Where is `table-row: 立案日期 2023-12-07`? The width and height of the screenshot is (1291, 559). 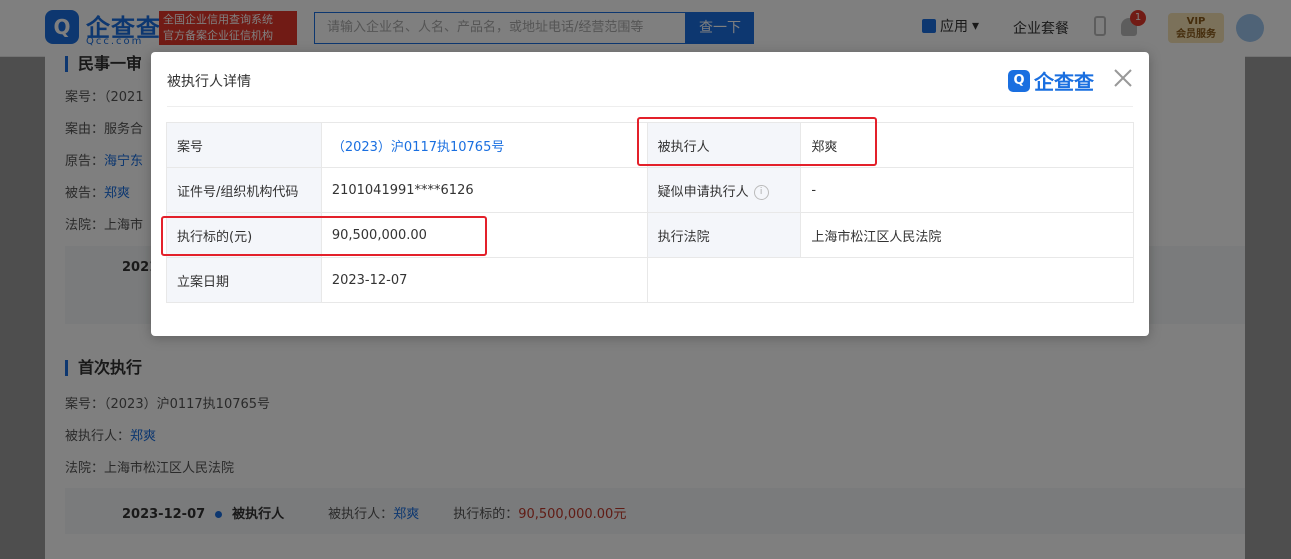 table-row: 立案日期 2023-12-07 is located at coordinates (650, 280).